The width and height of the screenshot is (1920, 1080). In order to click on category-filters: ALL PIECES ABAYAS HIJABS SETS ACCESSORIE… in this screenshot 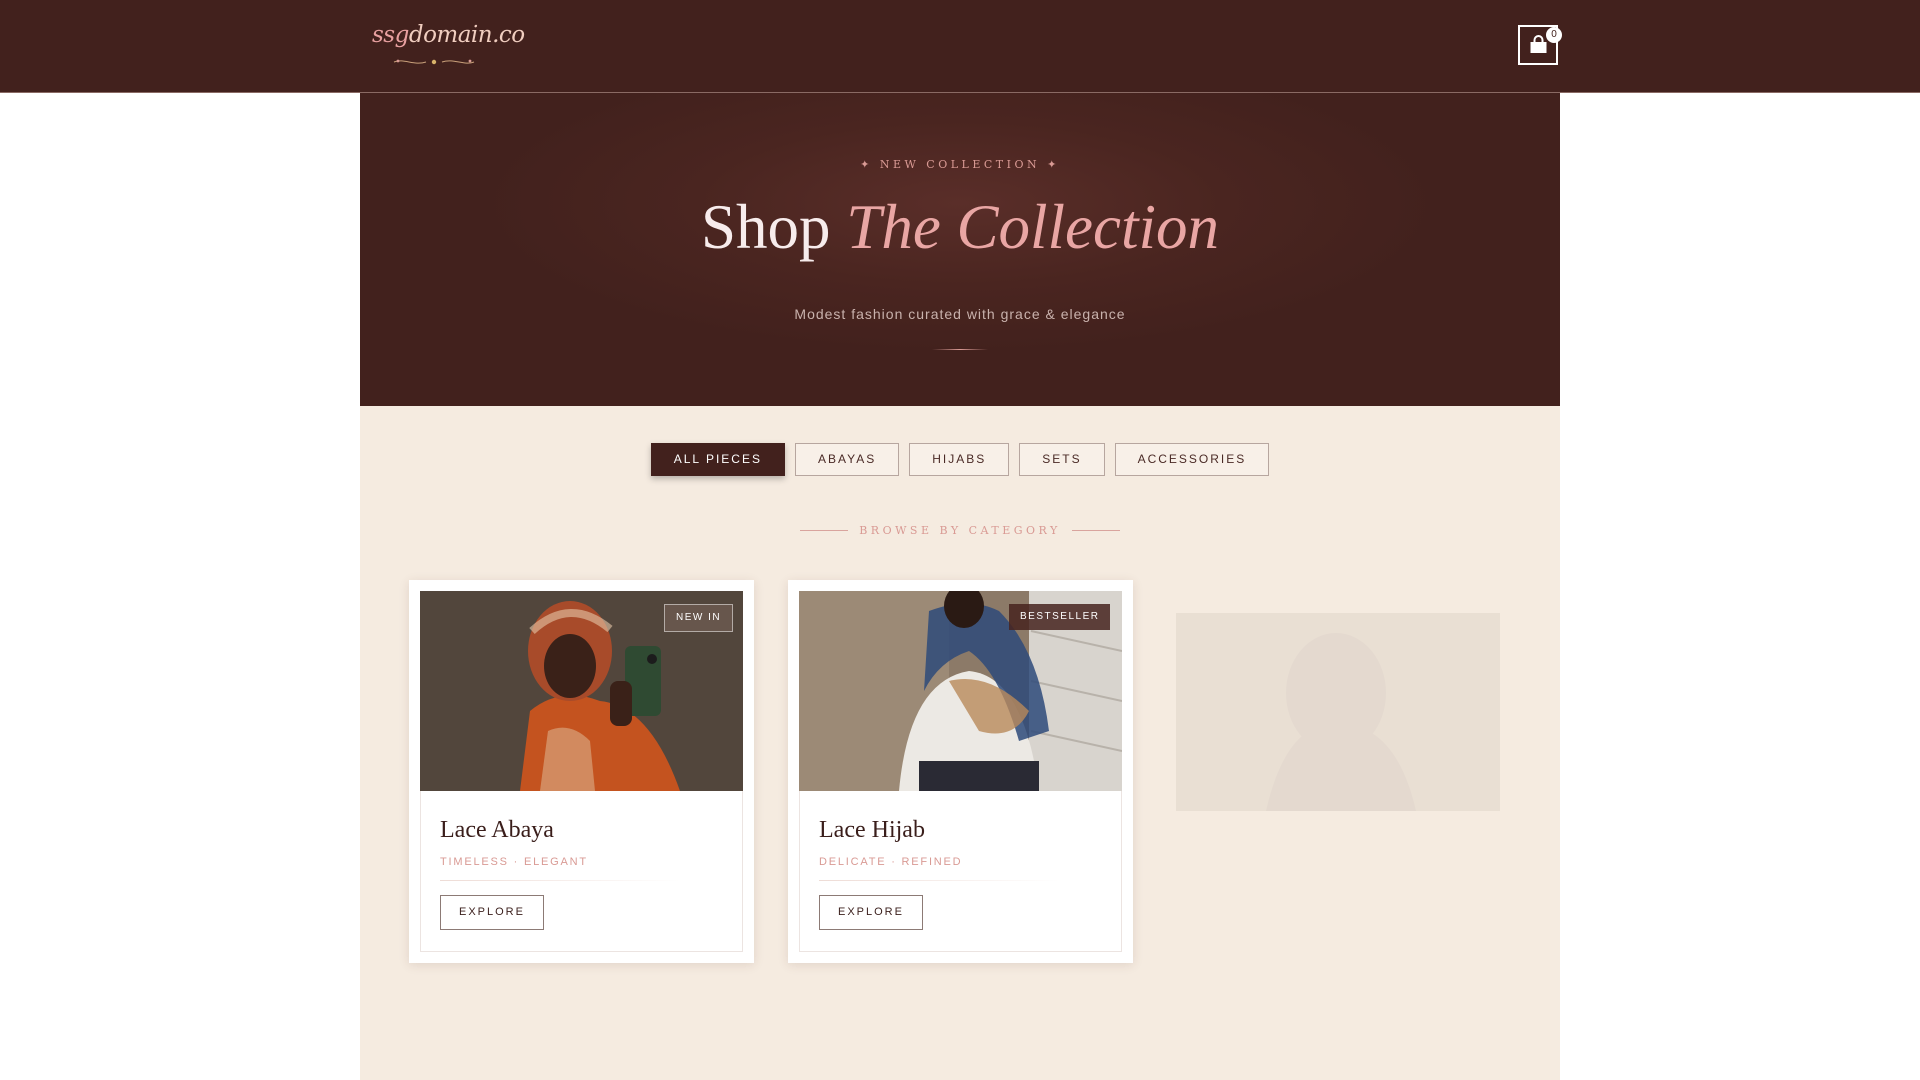, I will do `click(960, 459)`.